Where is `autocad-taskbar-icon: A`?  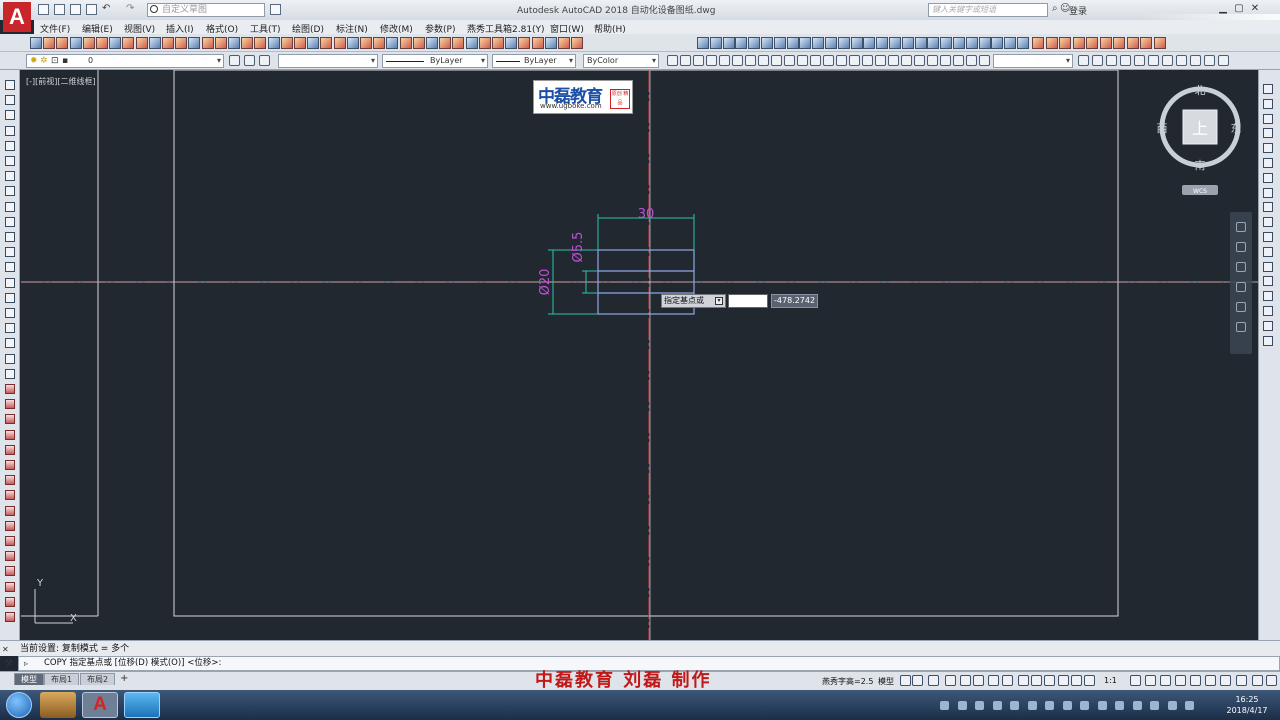
autocad-taskbar-icon: A is located at coordinates (100, 705).